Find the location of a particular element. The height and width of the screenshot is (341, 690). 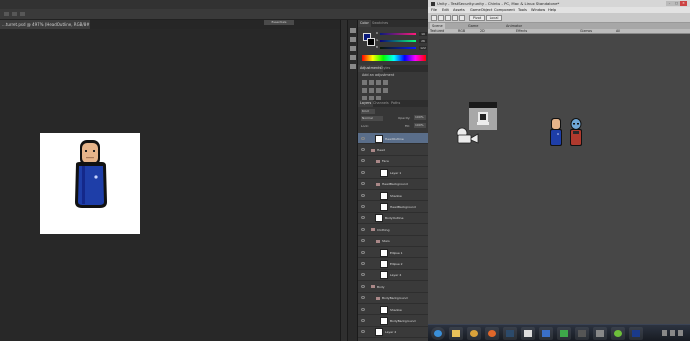

green-slider is located at coordinates (398, 41).